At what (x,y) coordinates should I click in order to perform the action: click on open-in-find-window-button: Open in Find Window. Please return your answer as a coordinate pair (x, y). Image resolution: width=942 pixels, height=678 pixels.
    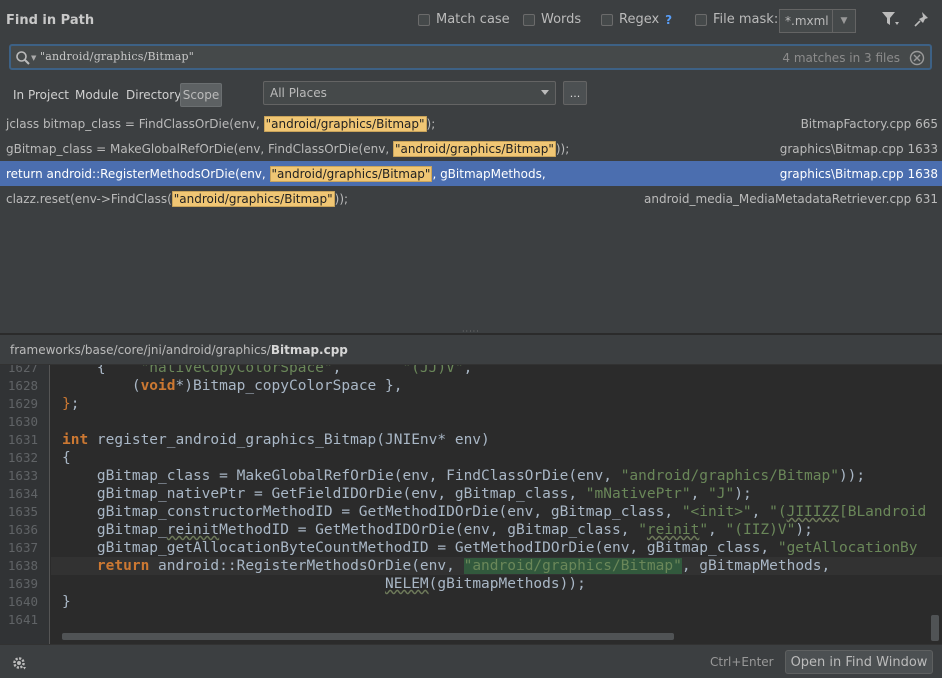
    Looking at the image, I should click on (859, 662).